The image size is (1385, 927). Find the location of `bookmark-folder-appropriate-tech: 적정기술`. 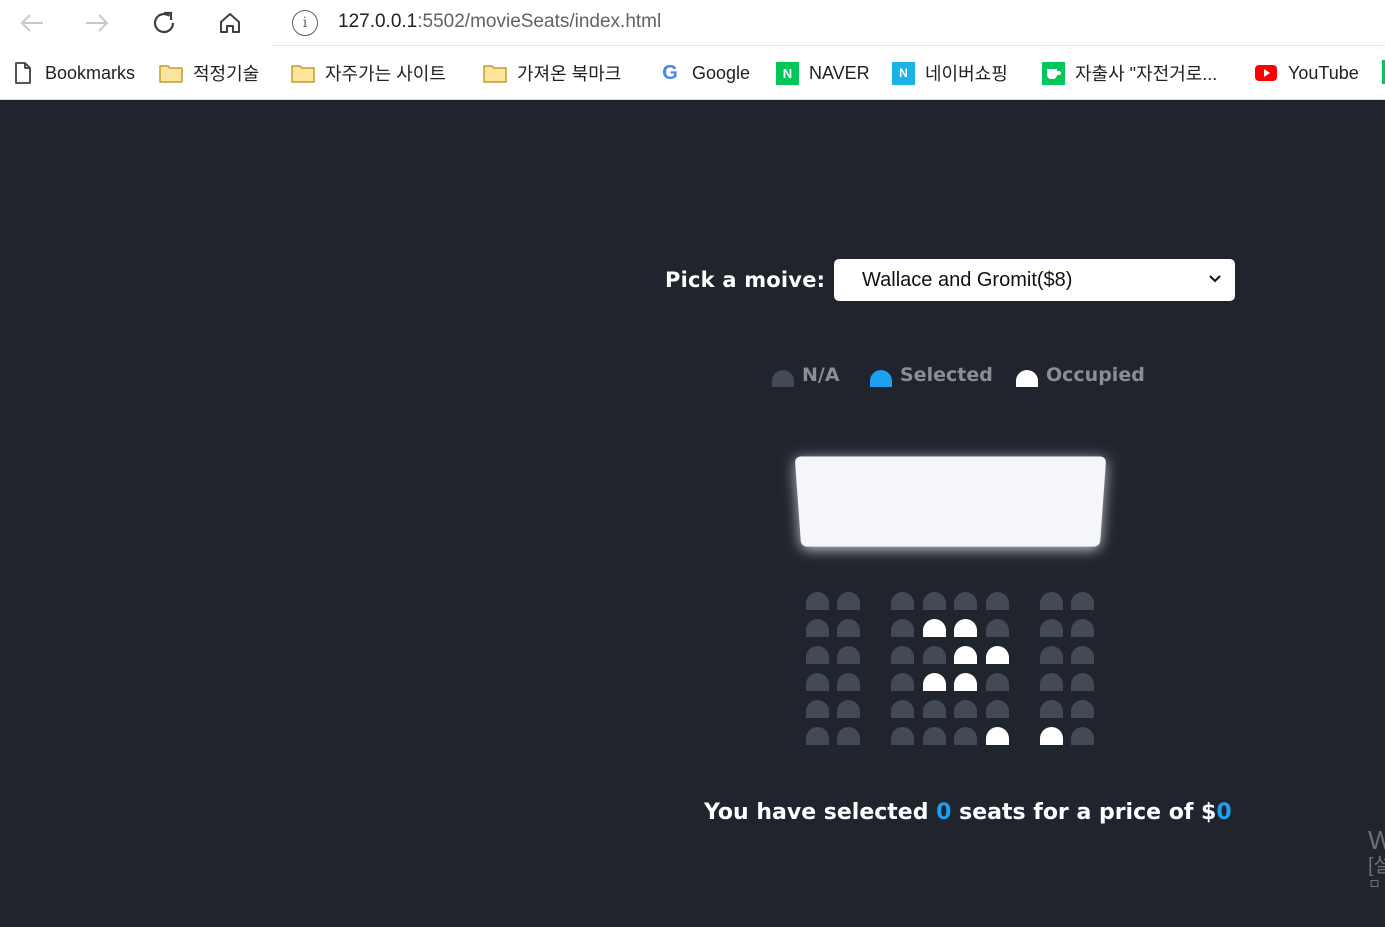

bookmark-folder-appropriate-tech: 적정기술 is located at coordinates (209, 73).